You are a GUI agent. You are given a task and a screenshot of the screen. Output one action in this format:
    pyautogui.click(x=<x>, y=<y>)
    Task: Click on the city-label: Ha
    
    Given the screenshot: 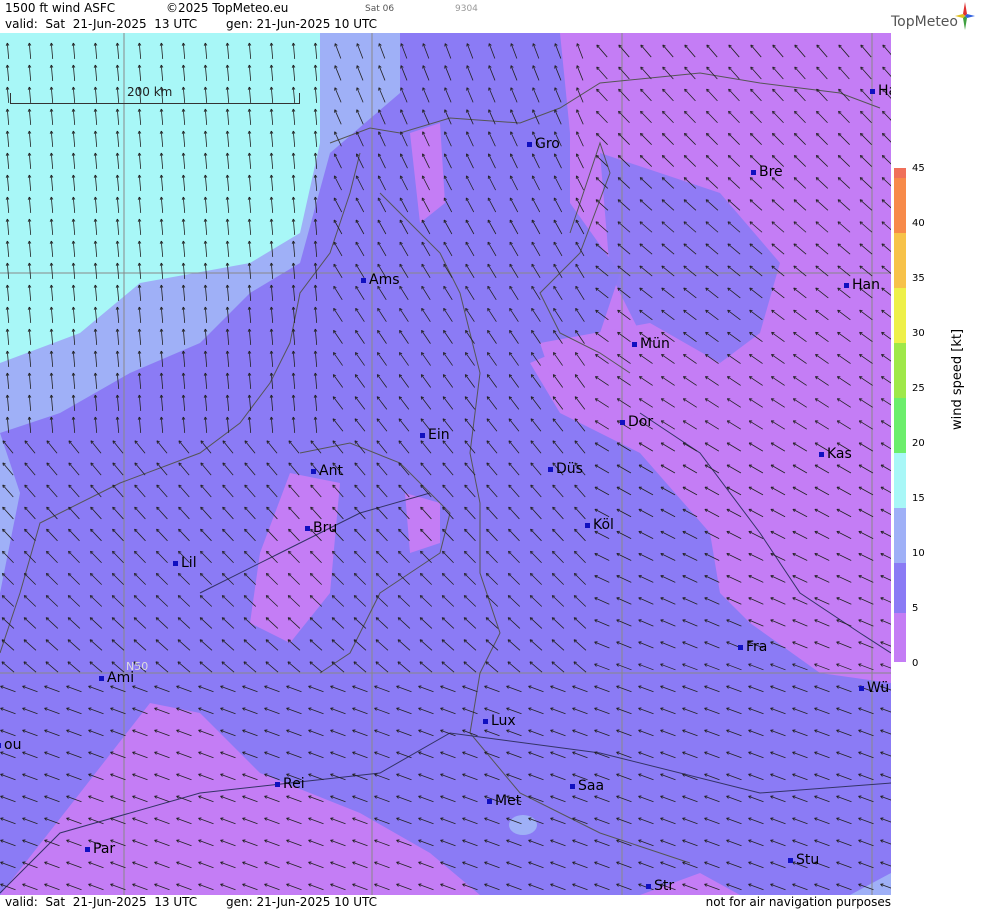 What is the action you would take?
    pyautogui.click(x=880, y=91)
    